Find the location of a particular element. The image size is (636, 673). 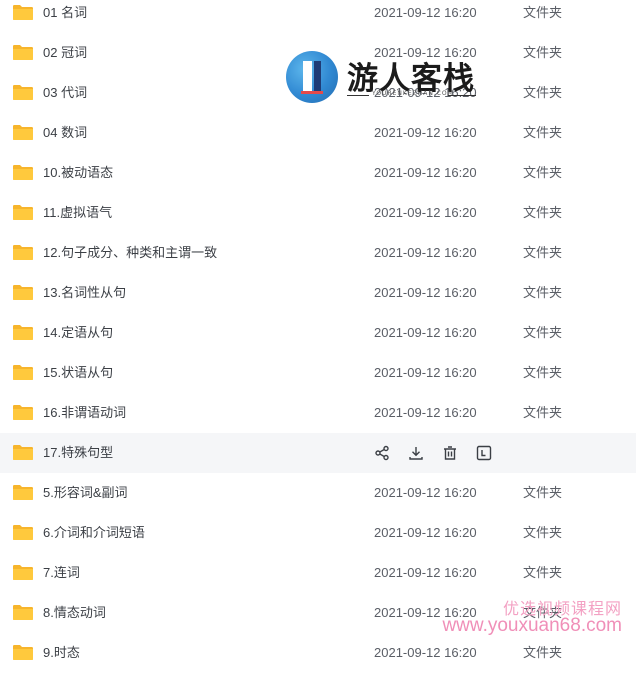

share-icon is located at coordinates (382, 453).